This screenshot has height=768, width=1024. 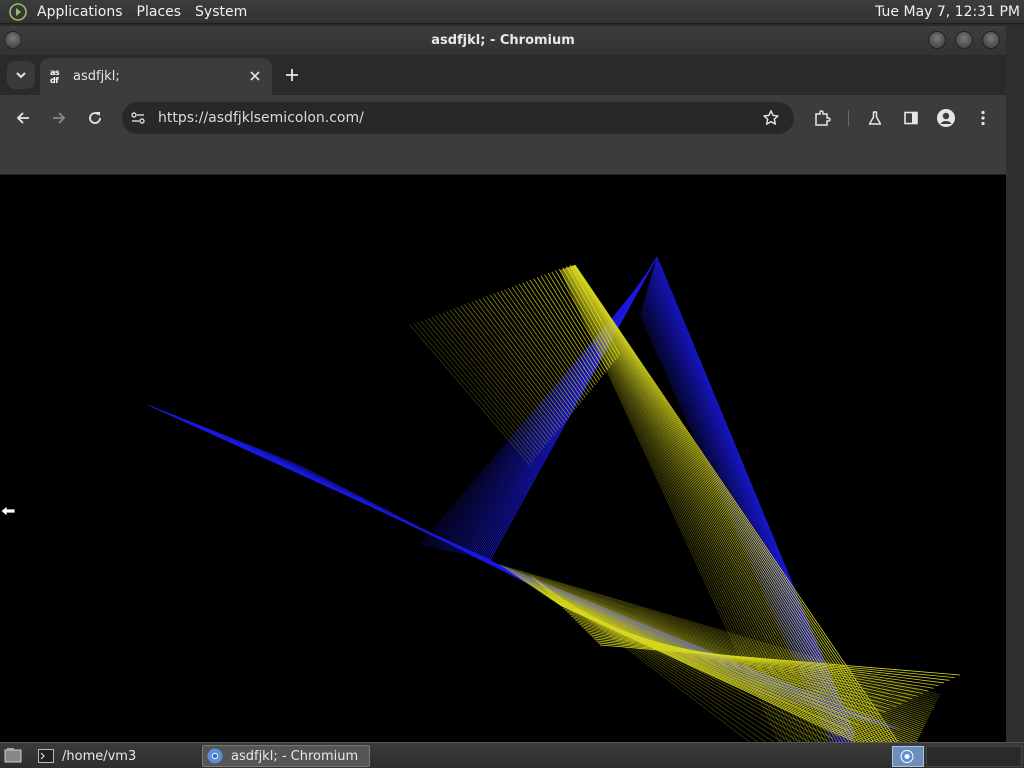 What do you see at coordinates (503, 75) in the screenshot?
I see `tab-strip: as df asdfjkl;` at bounding box center [503, 75].